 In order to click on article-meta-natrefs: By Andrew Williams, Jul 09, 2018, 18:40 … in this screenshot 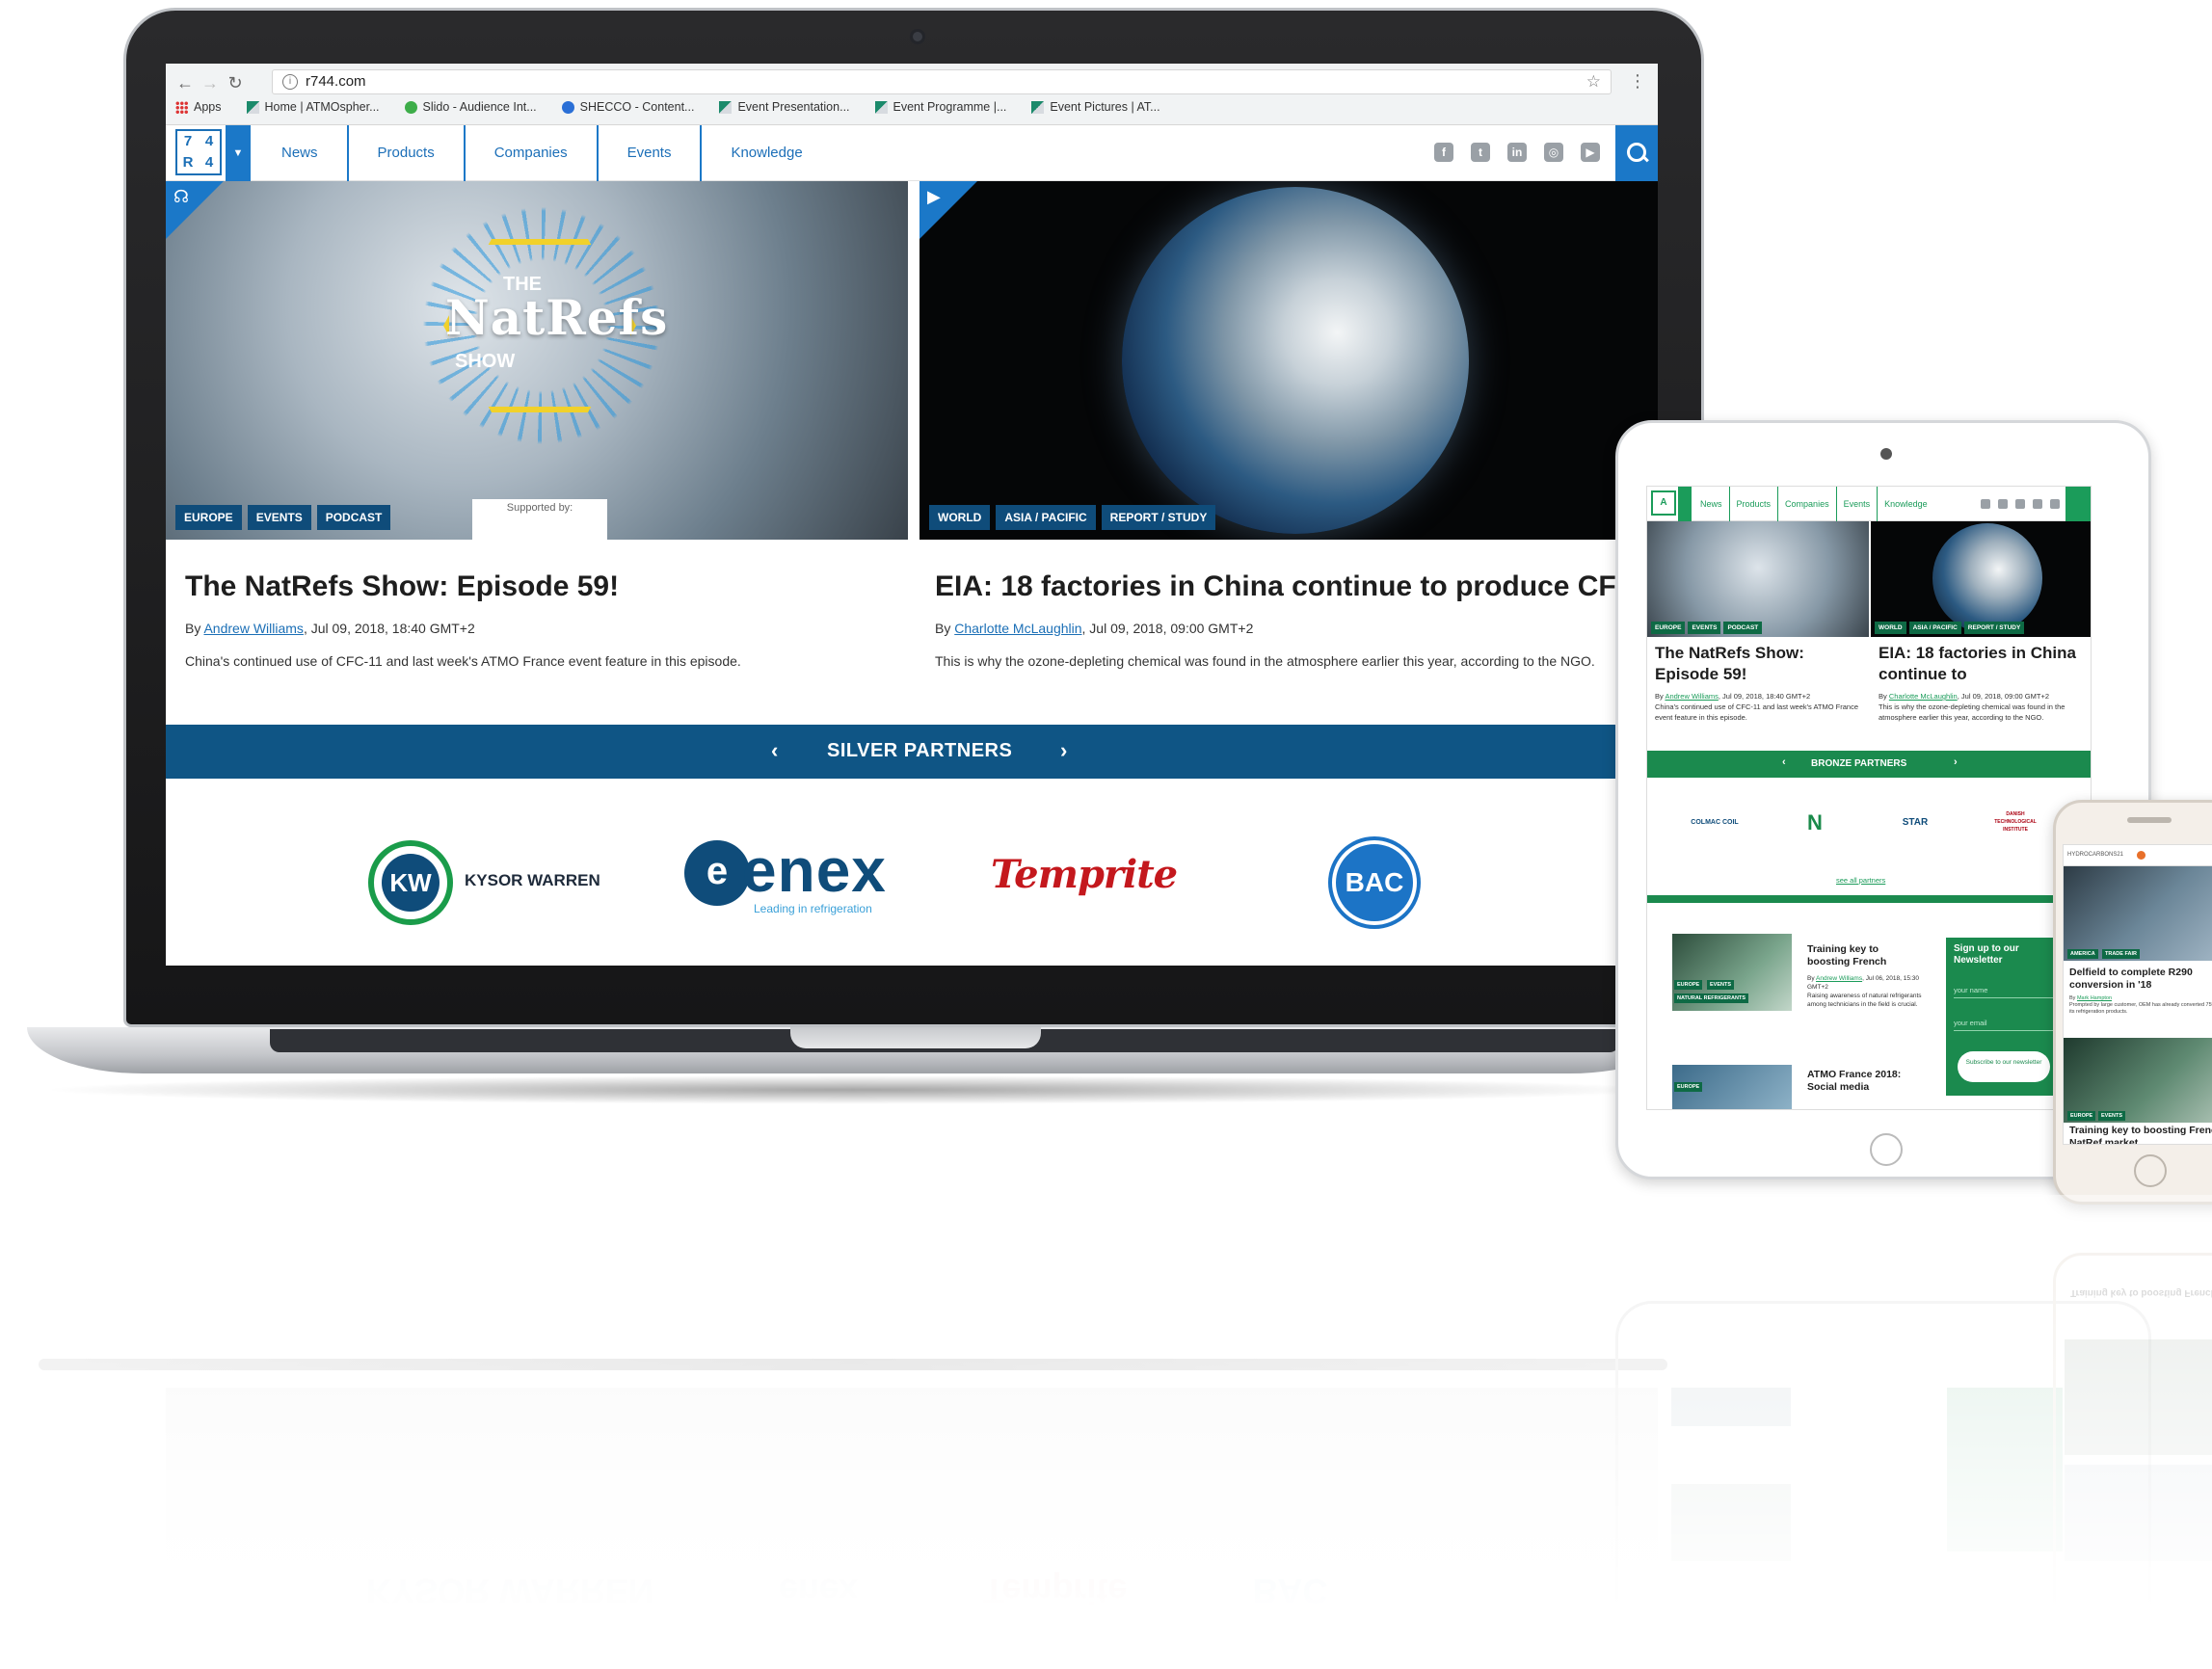, I will do `click(330, 628)`.